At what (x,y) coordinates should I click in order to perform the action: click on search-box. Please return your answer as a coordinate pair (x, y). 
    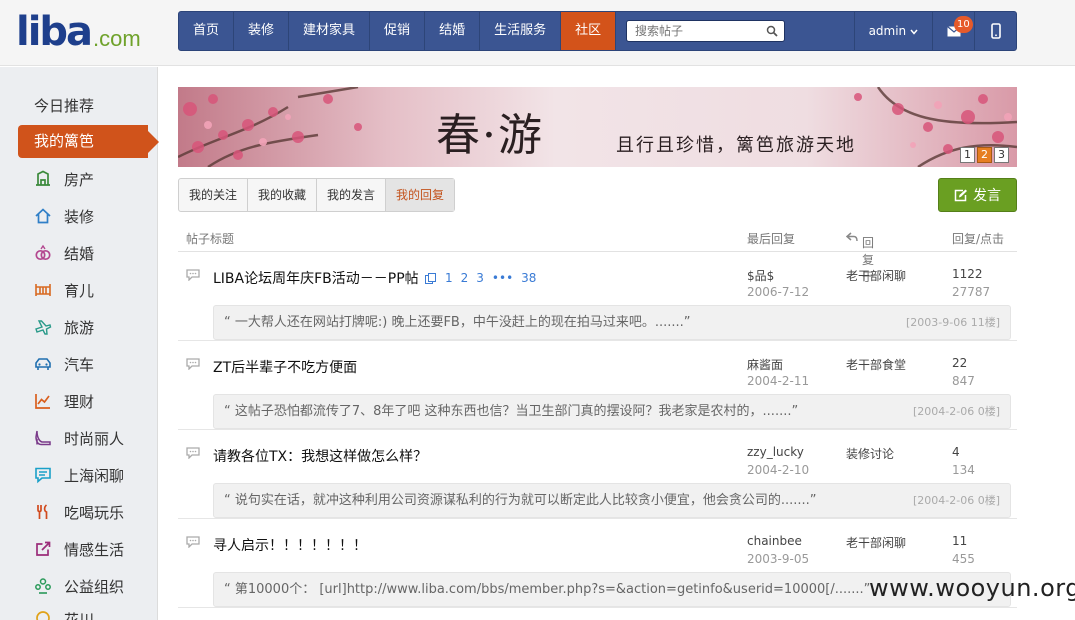
    Looking at the image, I should click on (705, 31).